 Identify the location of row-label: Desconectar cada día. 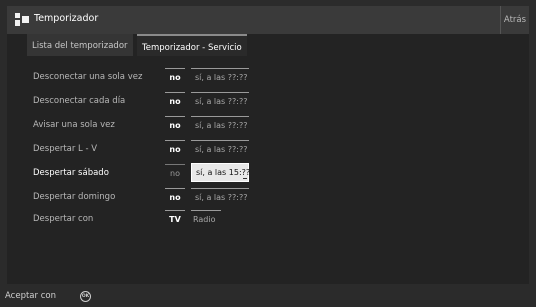
(79, 101).